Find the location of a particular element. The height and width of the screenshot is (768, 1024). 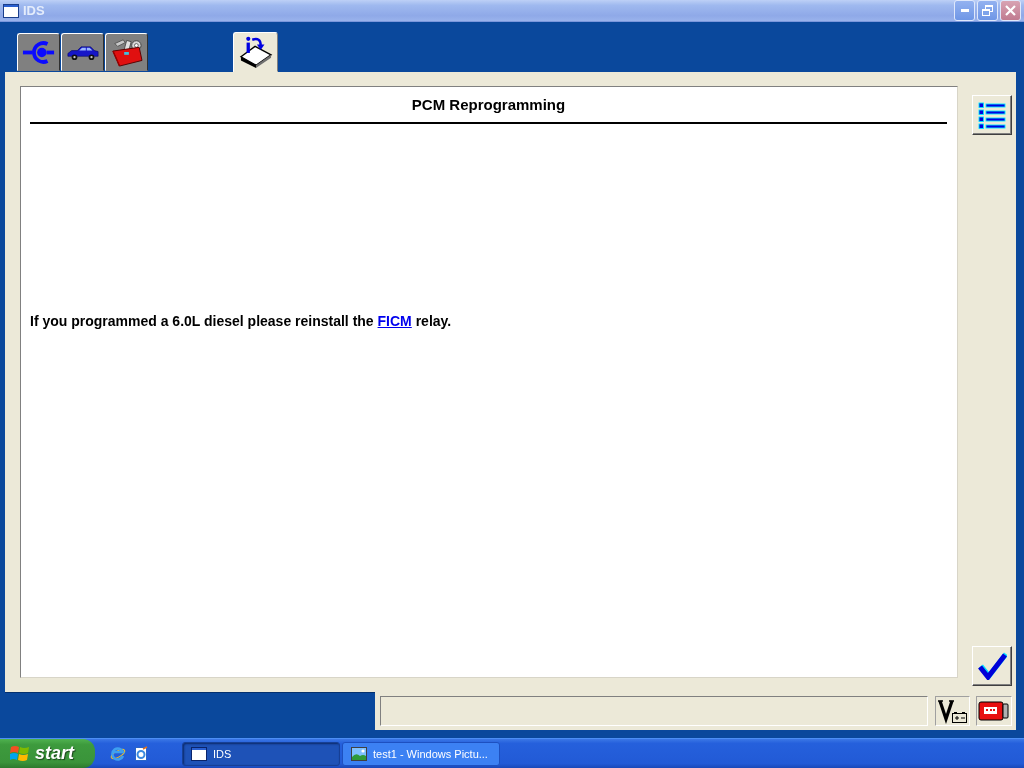

check-button is located at coordinates (992, 666).